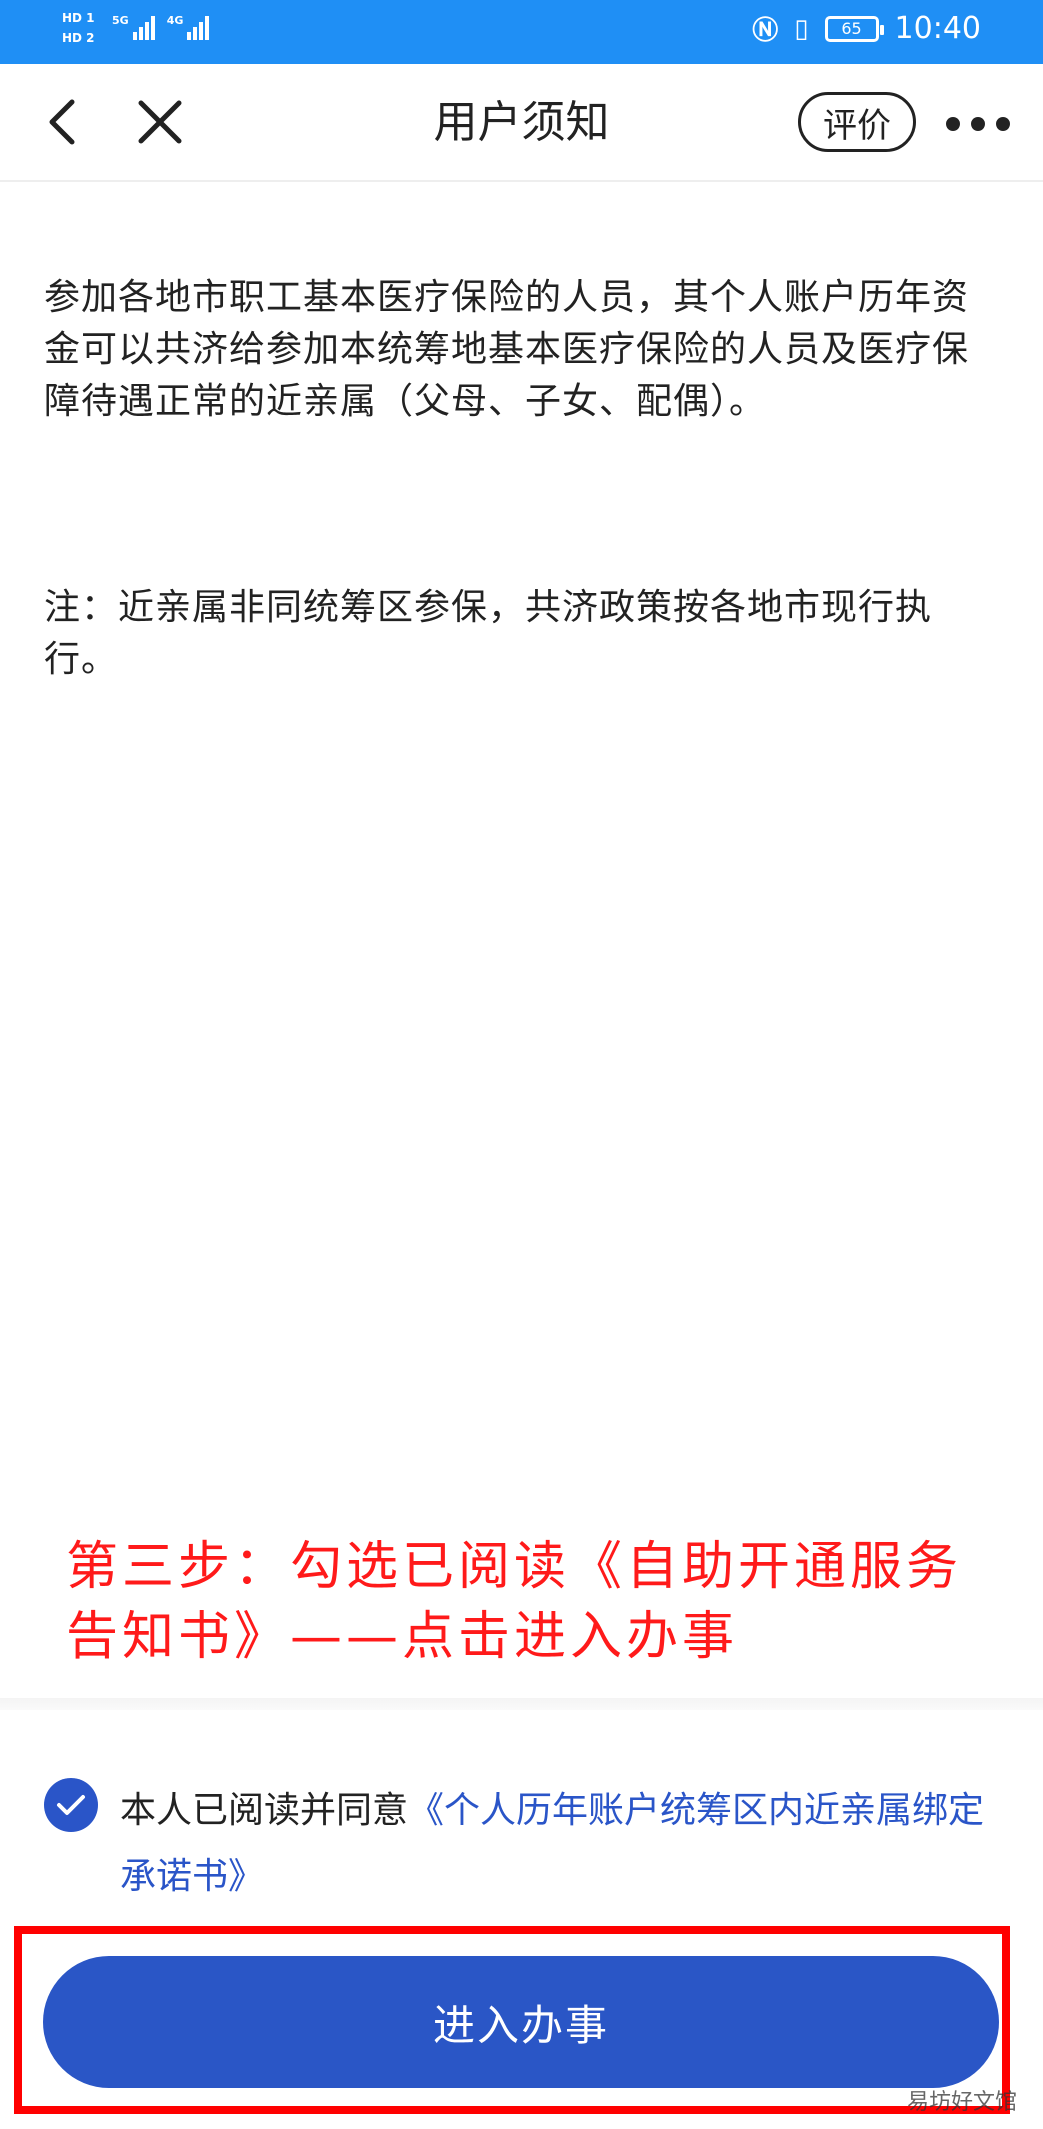 This screenshot has width=1043, height=2129. Describe the element at coordinates (521, 32) in the screenshot. I see `status-bar: HD 1 HD 2 5G 4G Ⓝ ▯ 65 10:40` at that location.